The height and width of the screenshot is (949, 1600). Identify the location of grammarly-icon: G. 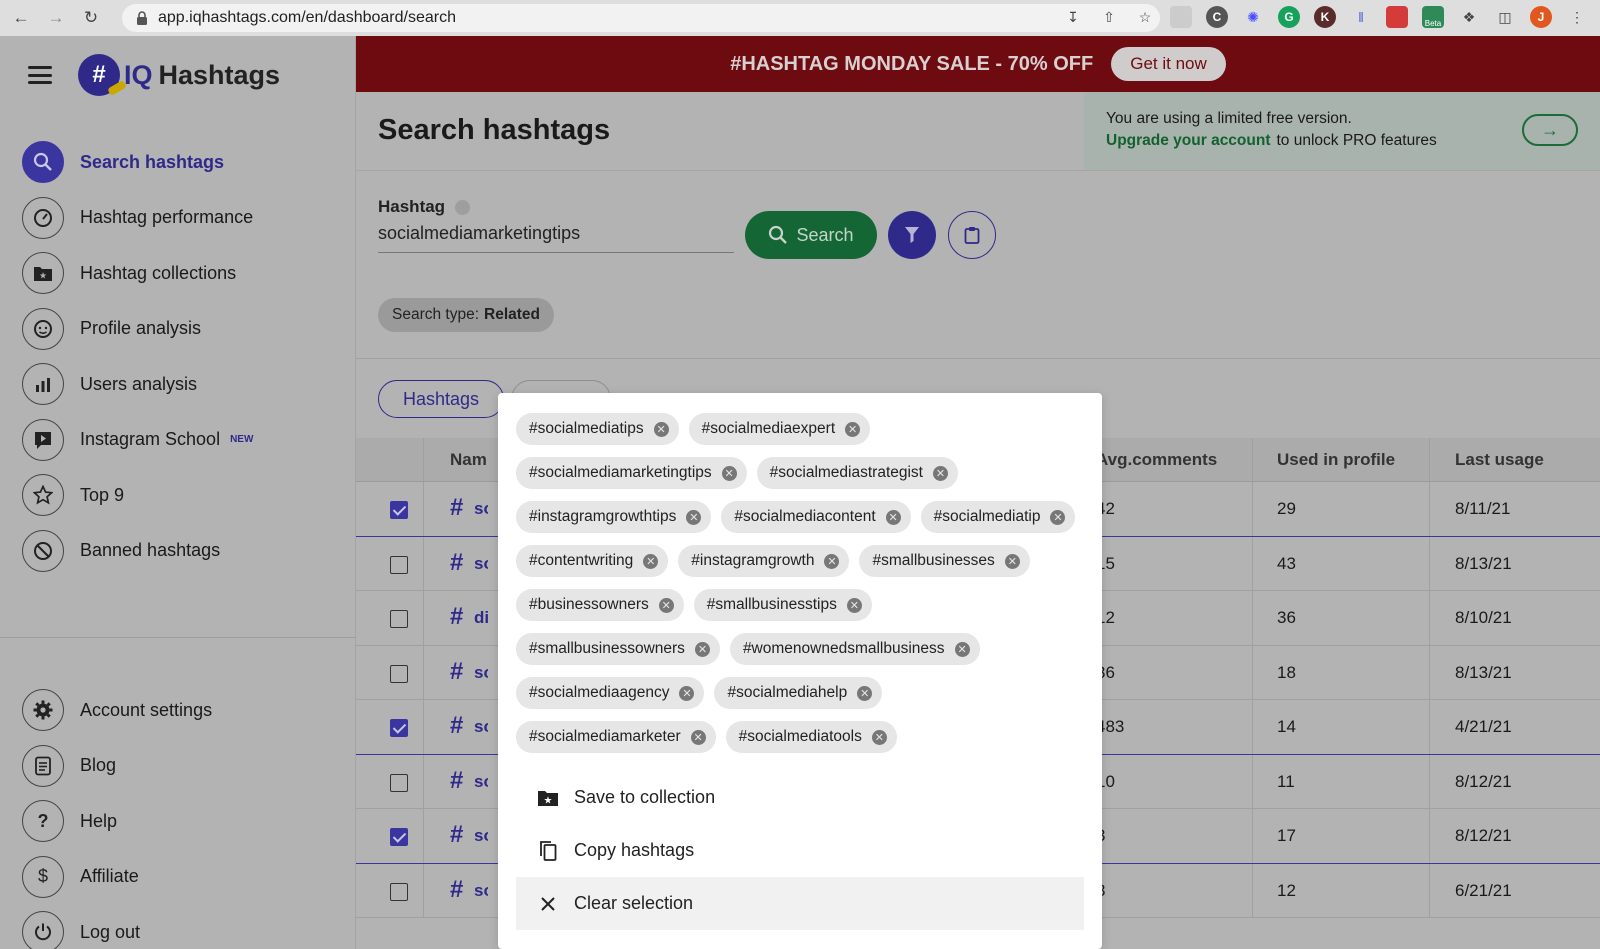
(1289, 17).